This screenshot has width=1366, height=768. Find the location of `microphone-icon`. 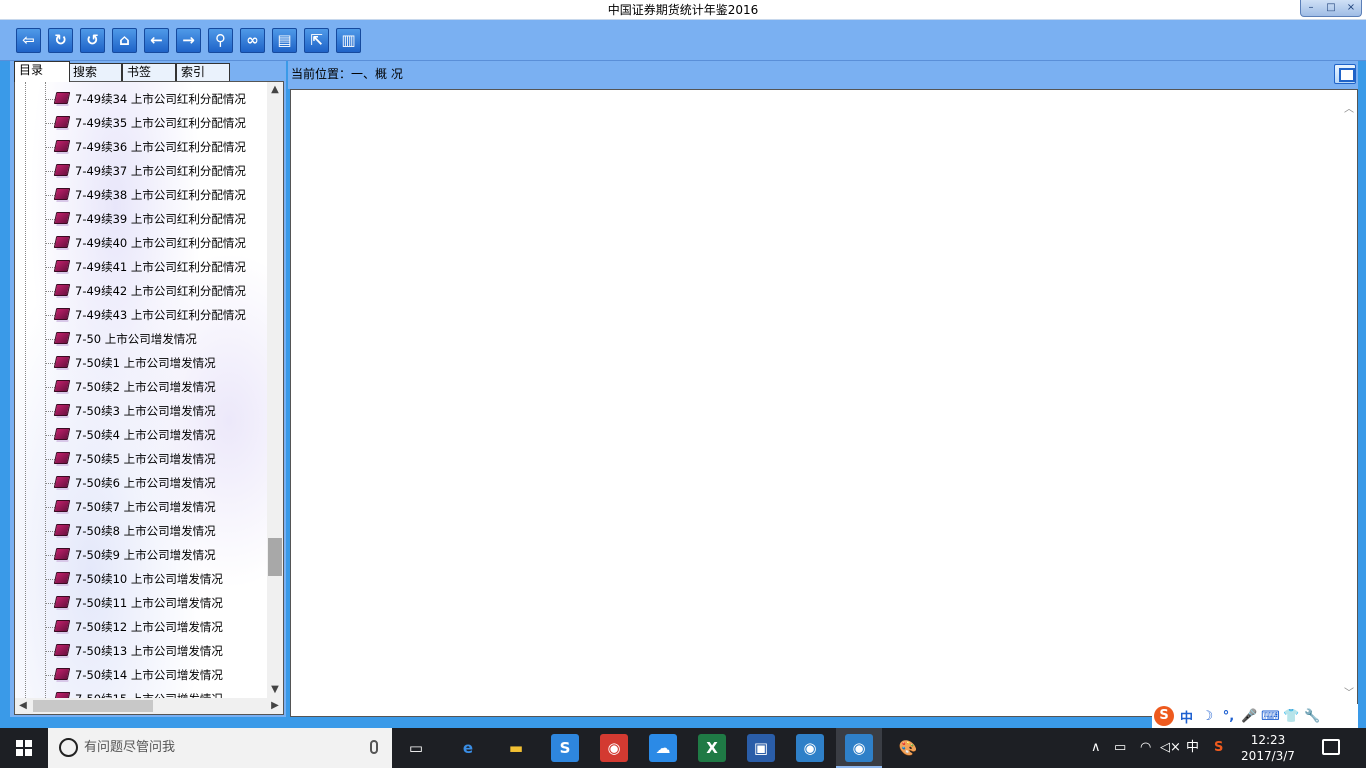

microphone-icon is located at coordinates (374, 747).